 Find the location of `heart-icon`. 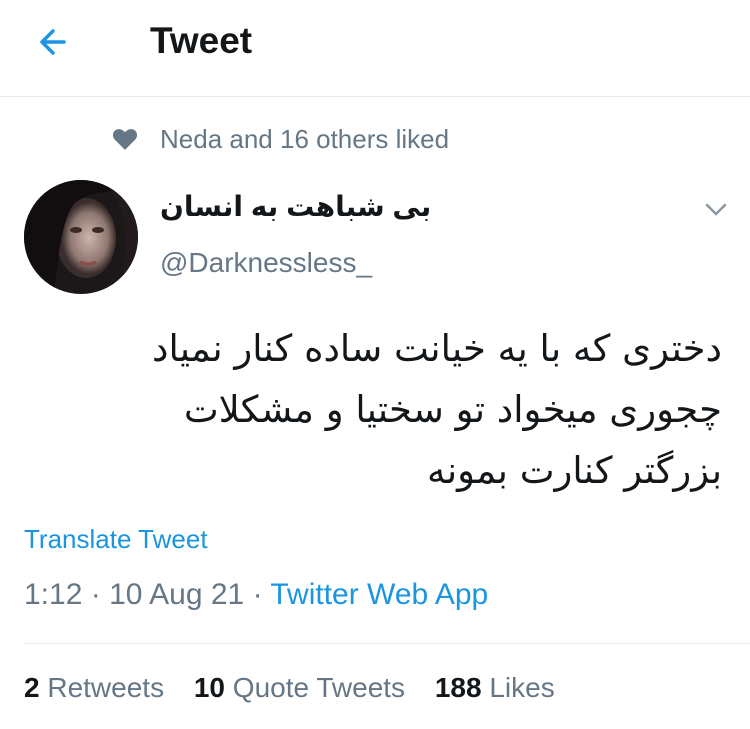

heart-icon is located at coordinates (125, 139).